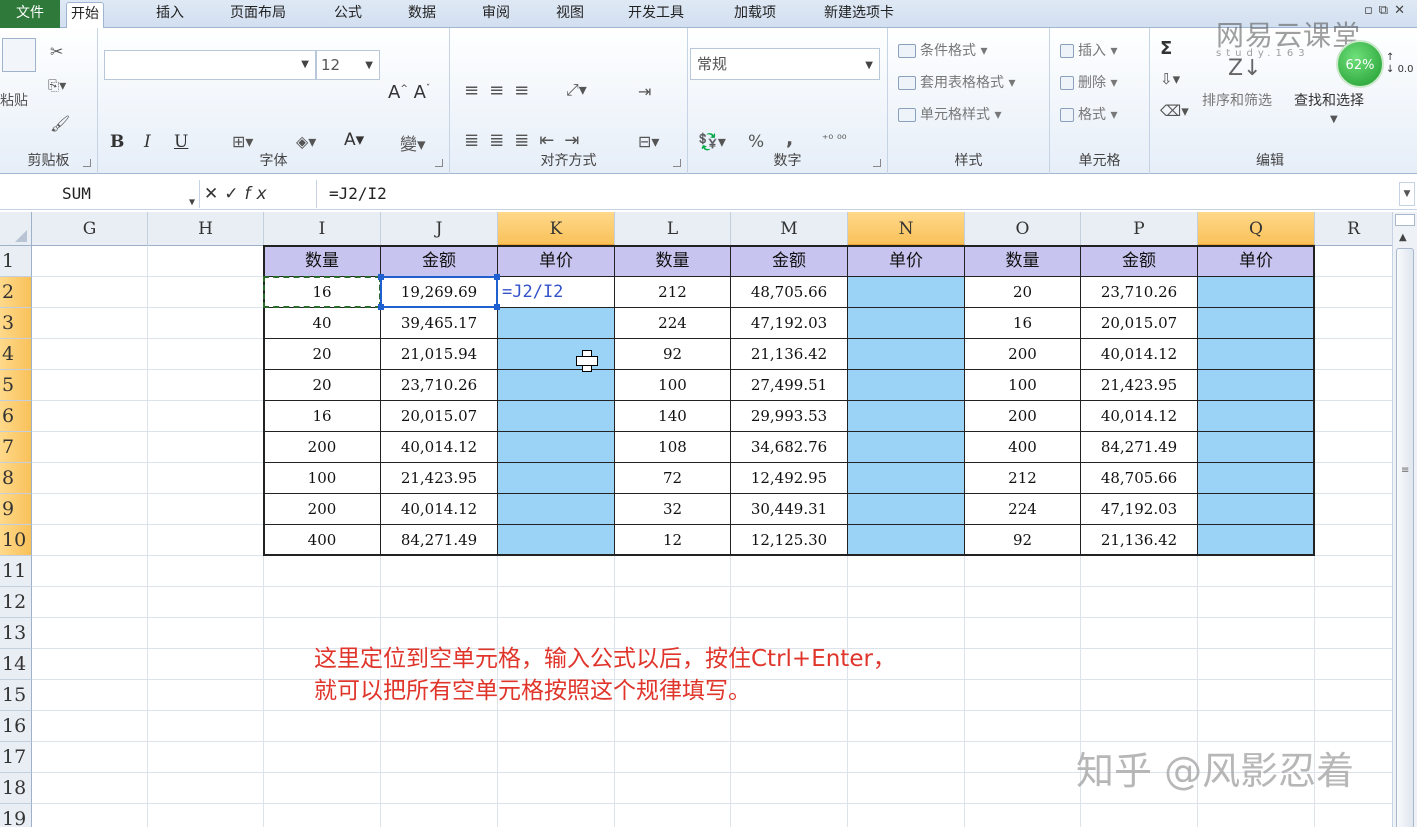  Describe the element at coordinates (439, 385) in the screenshot. I see `table-cell-j5: 23,710.26` at that location.